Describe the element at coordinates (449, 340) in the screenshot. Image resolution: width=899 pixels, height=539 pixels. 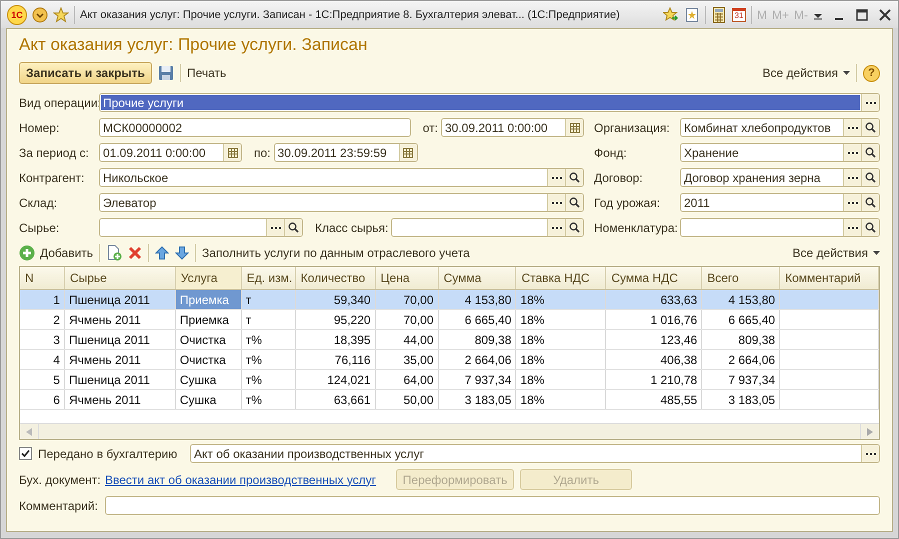
I see `table-row: 3 Пшеница 2011 Очистка т% 18,395 44,00 809,38 18% 123,46 809,38` at that location.